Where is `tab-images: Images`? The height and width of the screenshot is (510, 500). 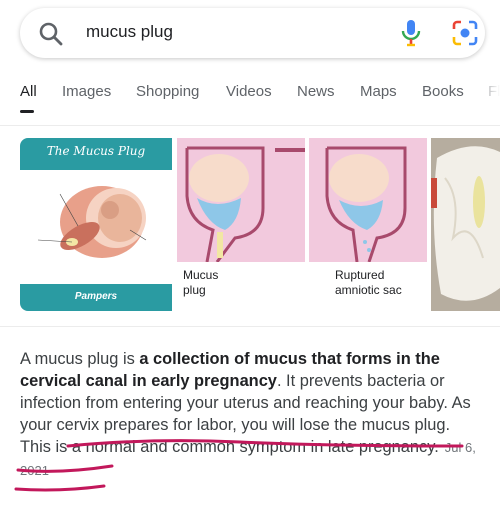 tab-images: Images is located at coordinates (86, 91).